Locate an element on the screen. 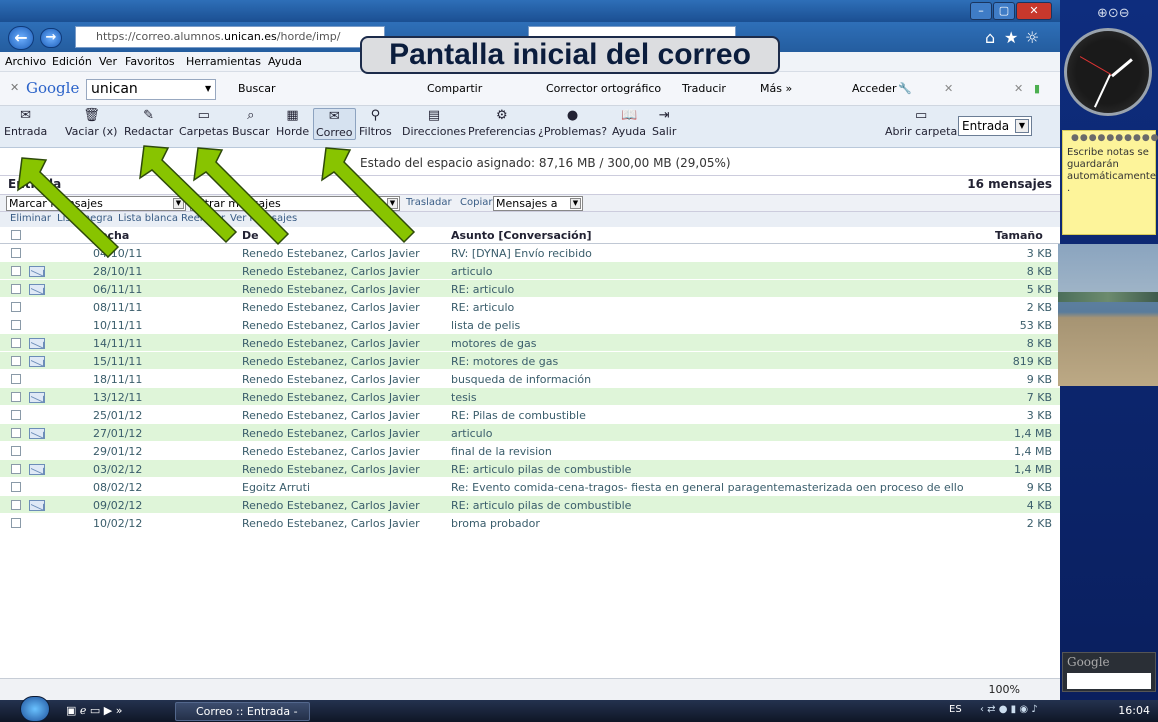  menu-herramientas: Herramientas is located at coordinates (223, 61).